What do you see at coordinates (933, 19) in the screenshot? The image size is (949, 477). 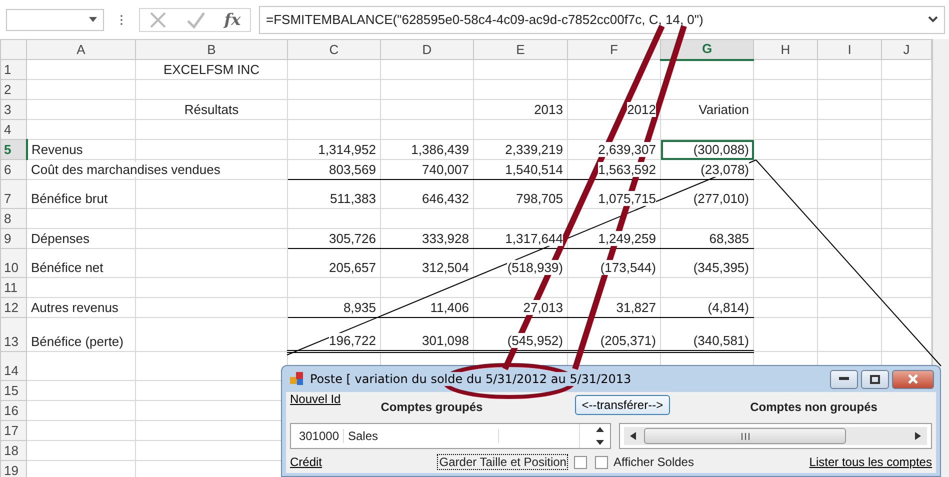 I see `expand-icon` at bounding box center [933, 19].